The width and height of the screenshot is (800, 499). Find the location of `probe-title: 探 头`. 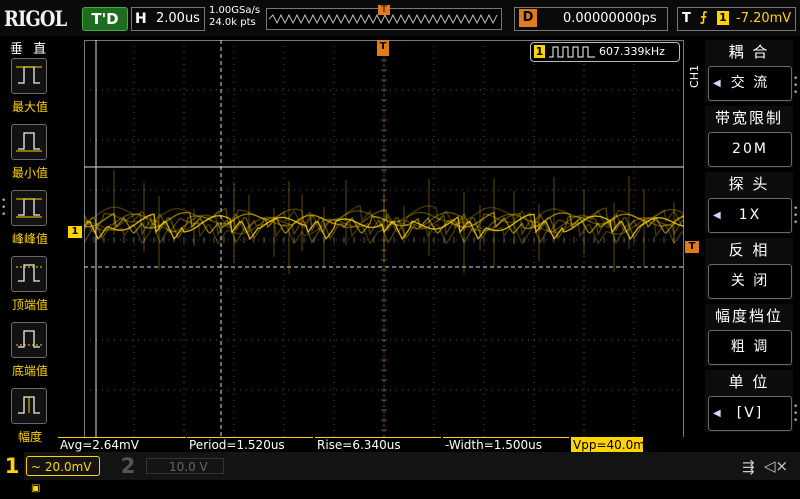

probe-title: 探 头 is located at coordinates (749, 184).